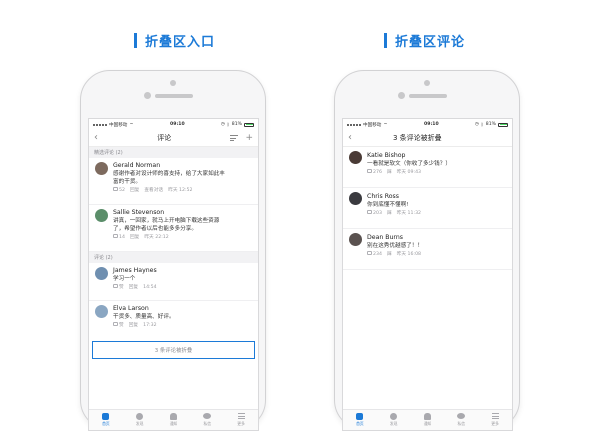 Image resolution: width=600 pixels, height=431 pixels. I want to click on comment-time: 昨天 12:52, so click(180, 190).